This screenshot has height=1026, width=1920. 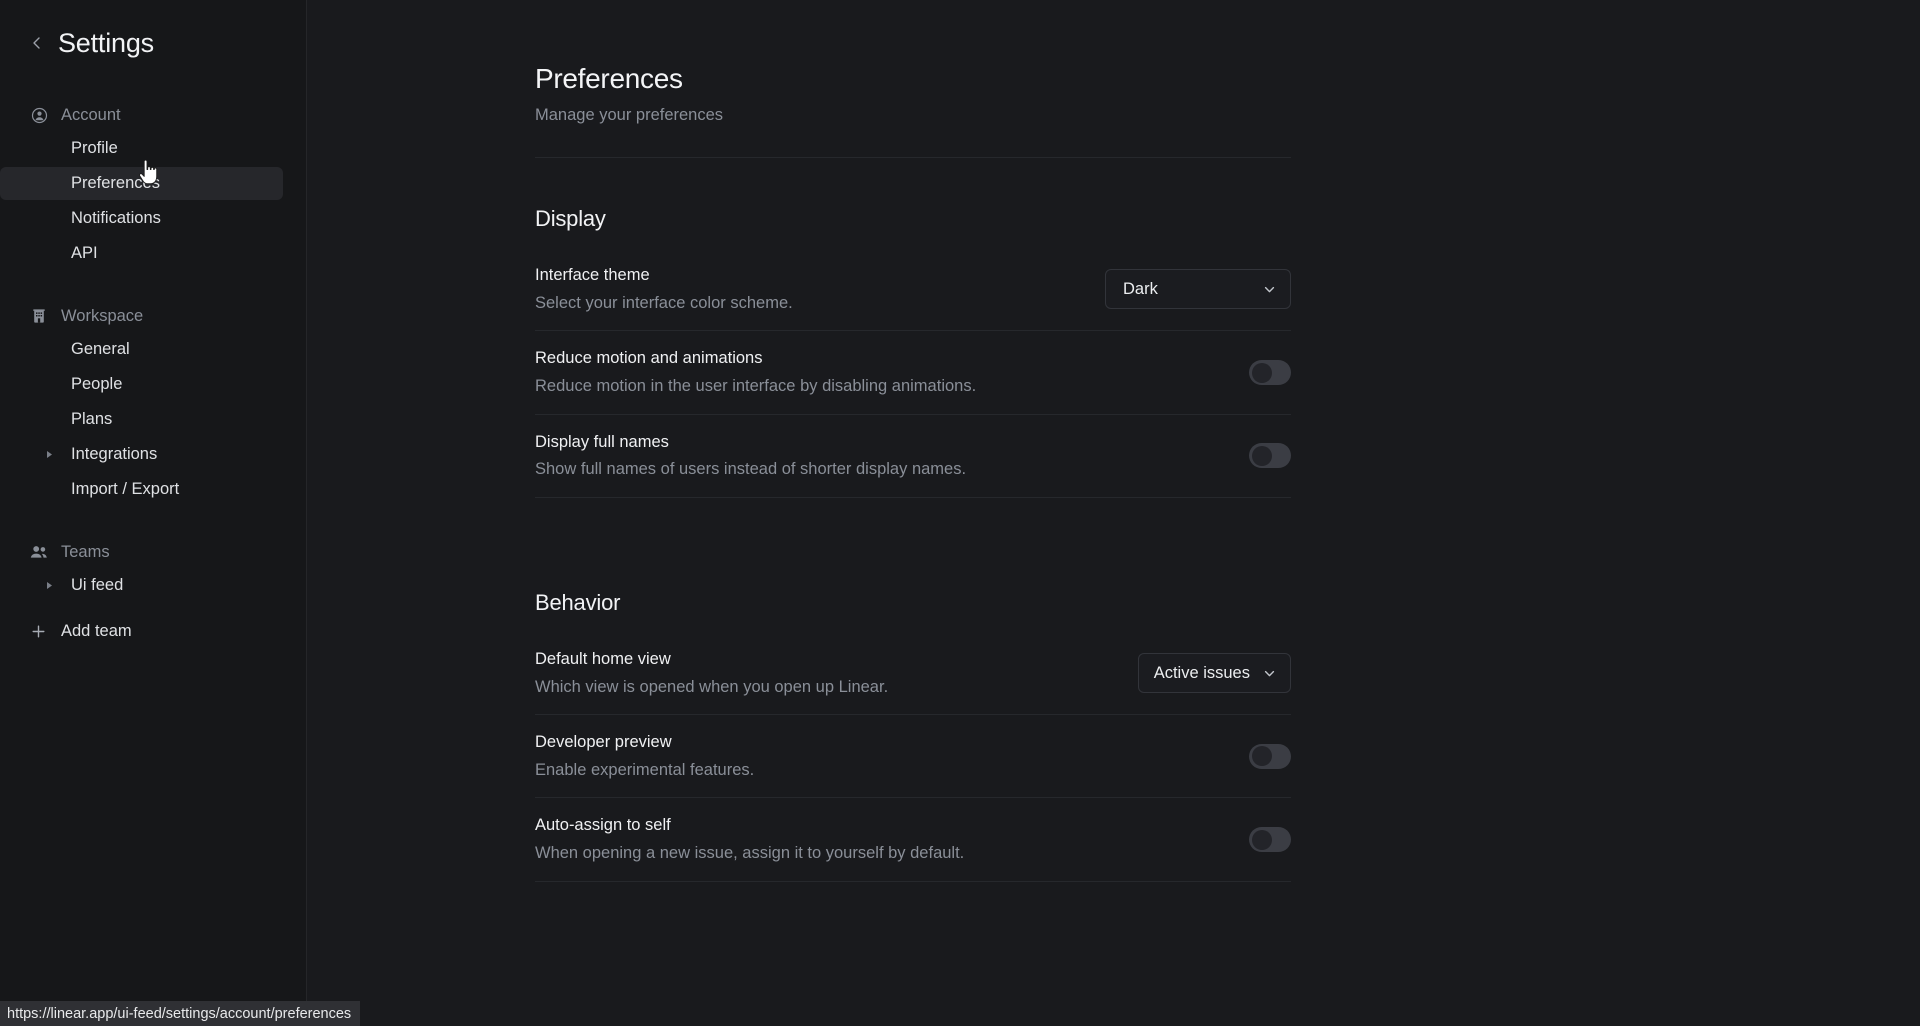 I want to click on display-full-names-toggle, so click(x=1270, y=456).